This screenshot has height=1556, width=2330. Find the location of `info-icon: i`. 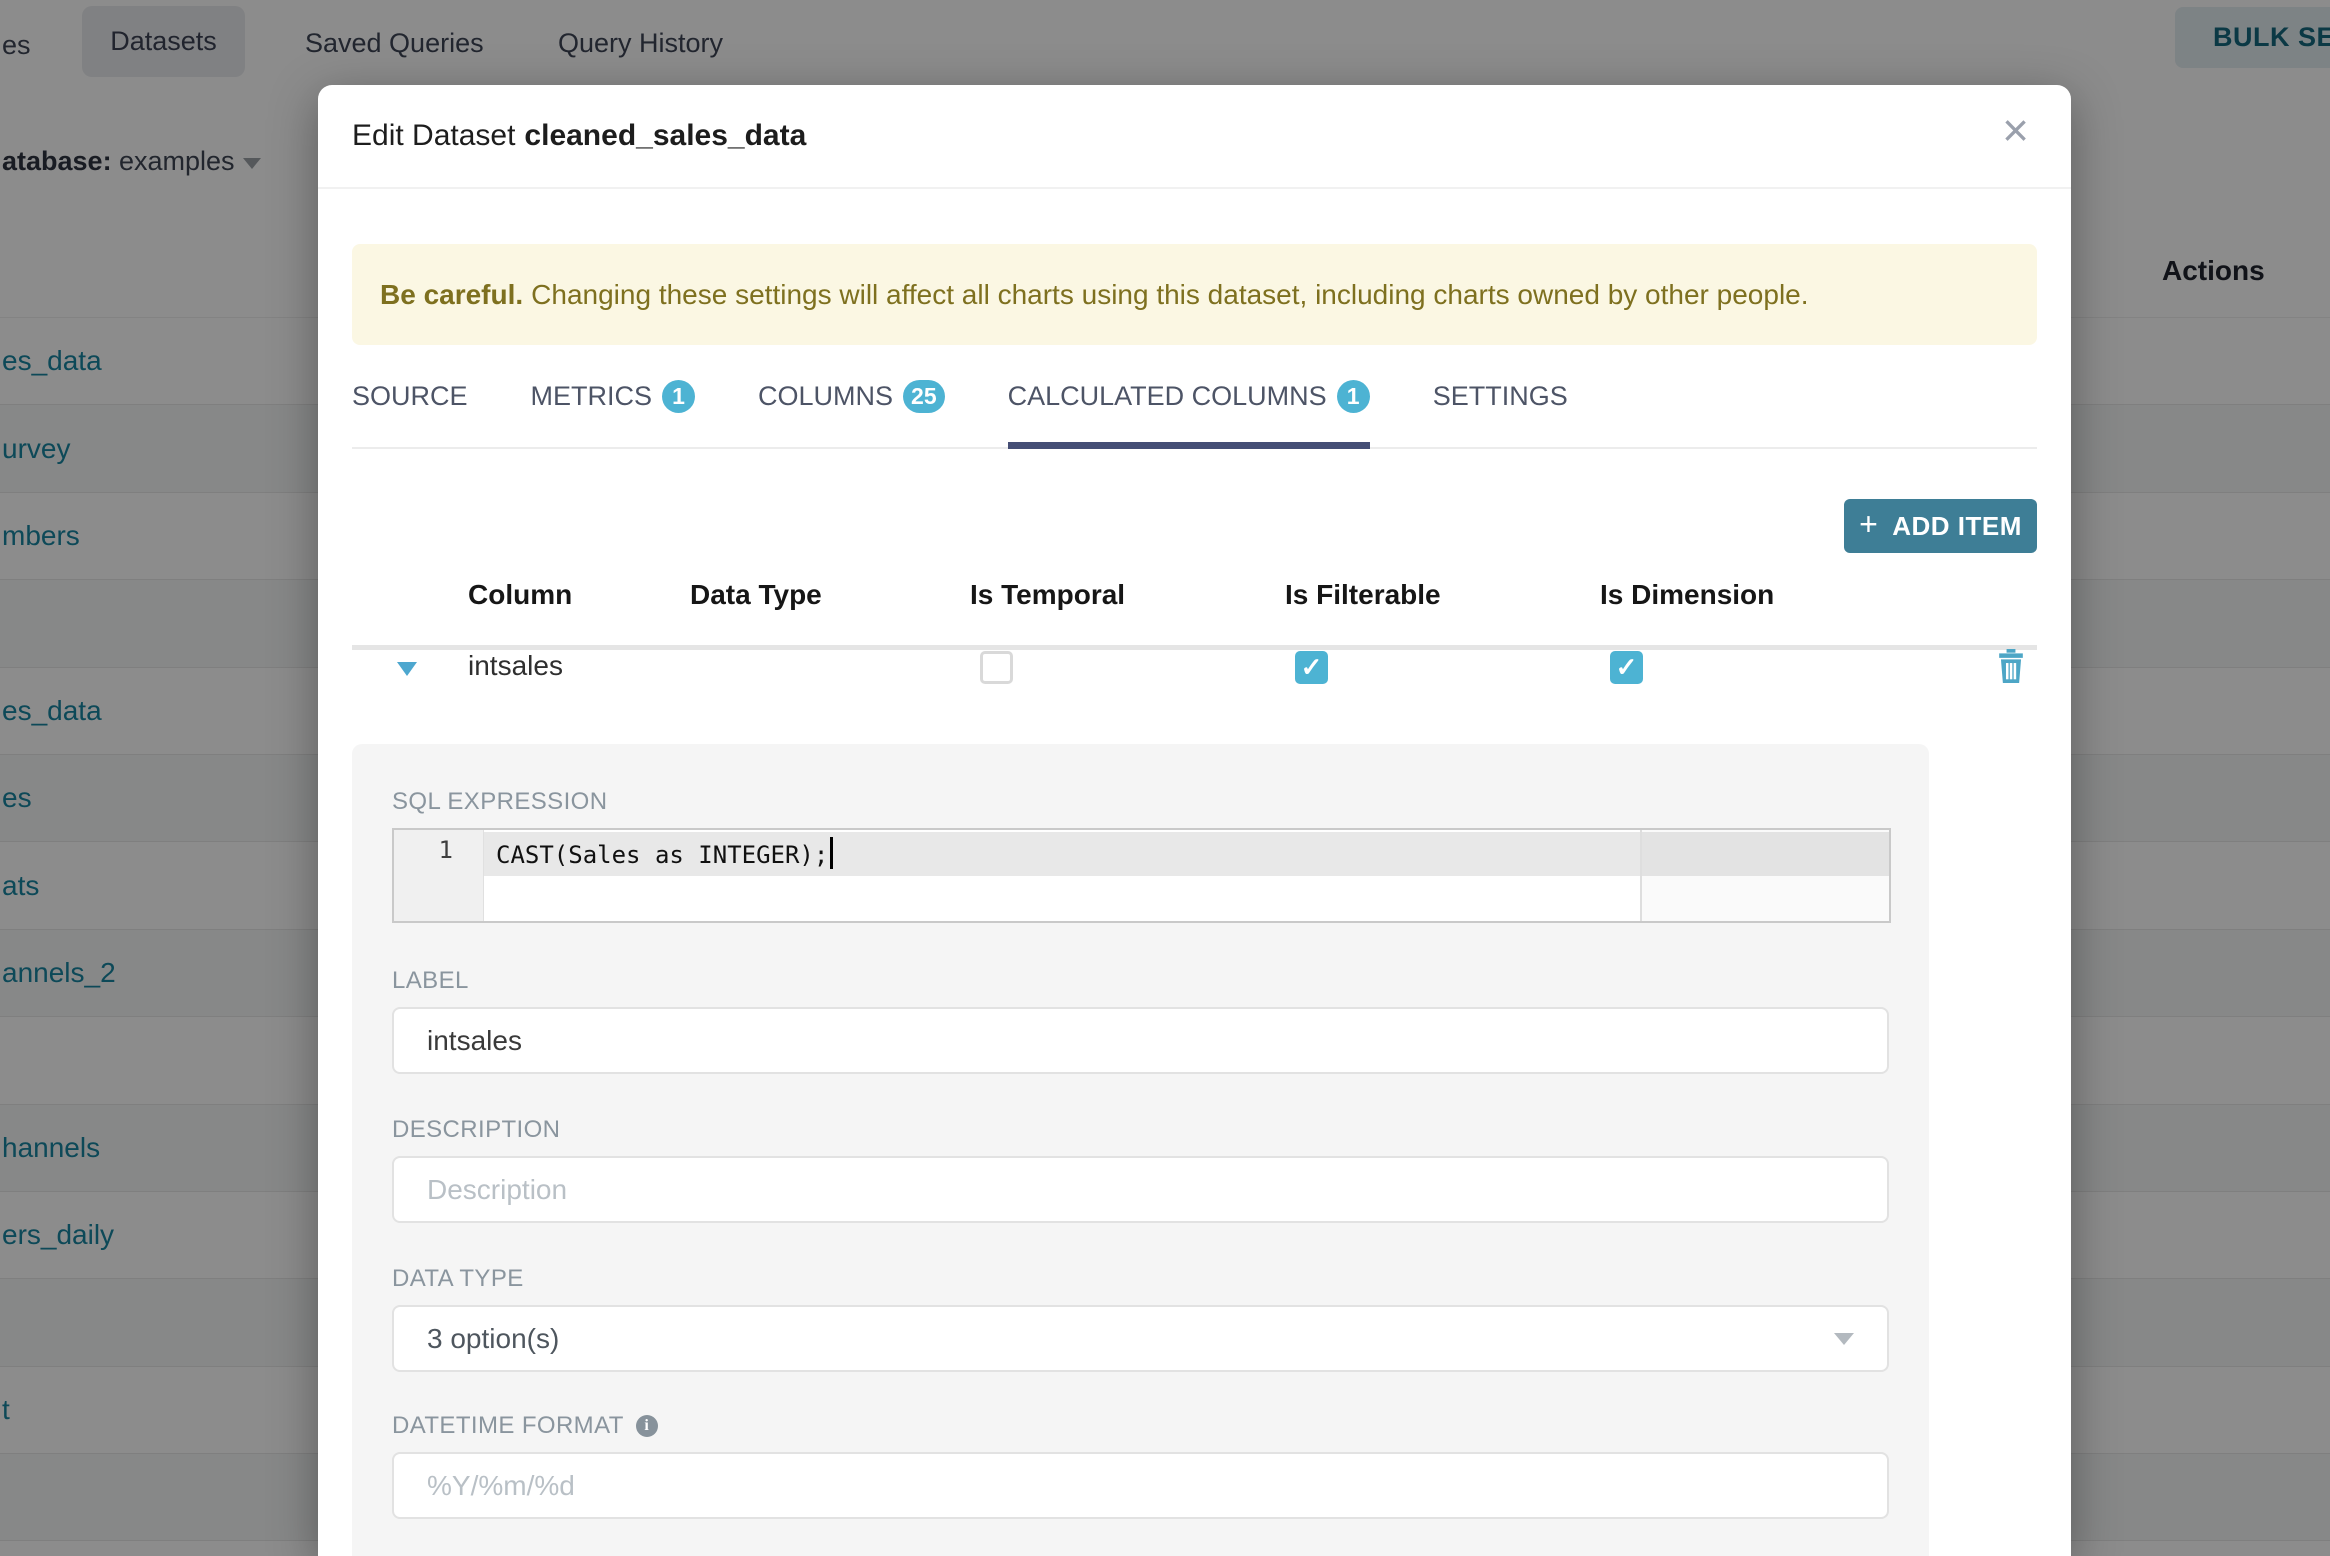

info-icon: i is located at coordinates (646, 1426).